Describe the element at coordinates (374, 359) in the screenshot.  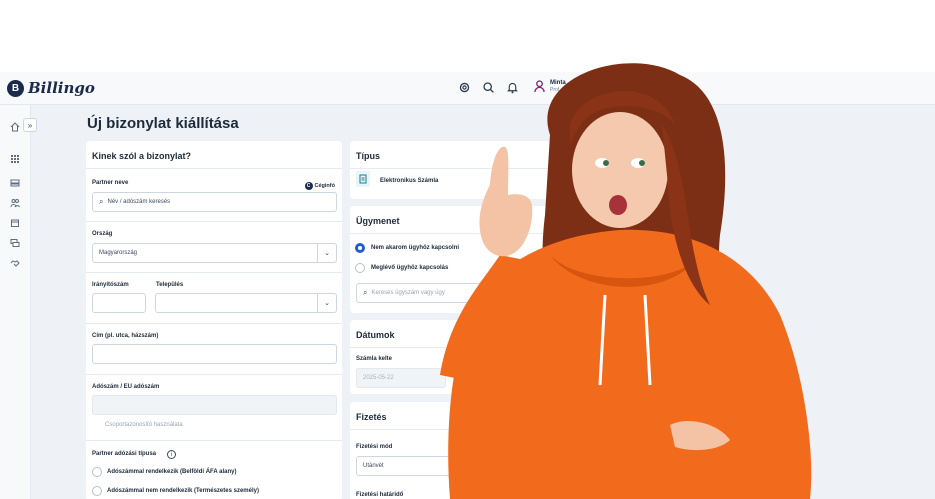
I see `invoice-date-label: Számla kelte` at that location.